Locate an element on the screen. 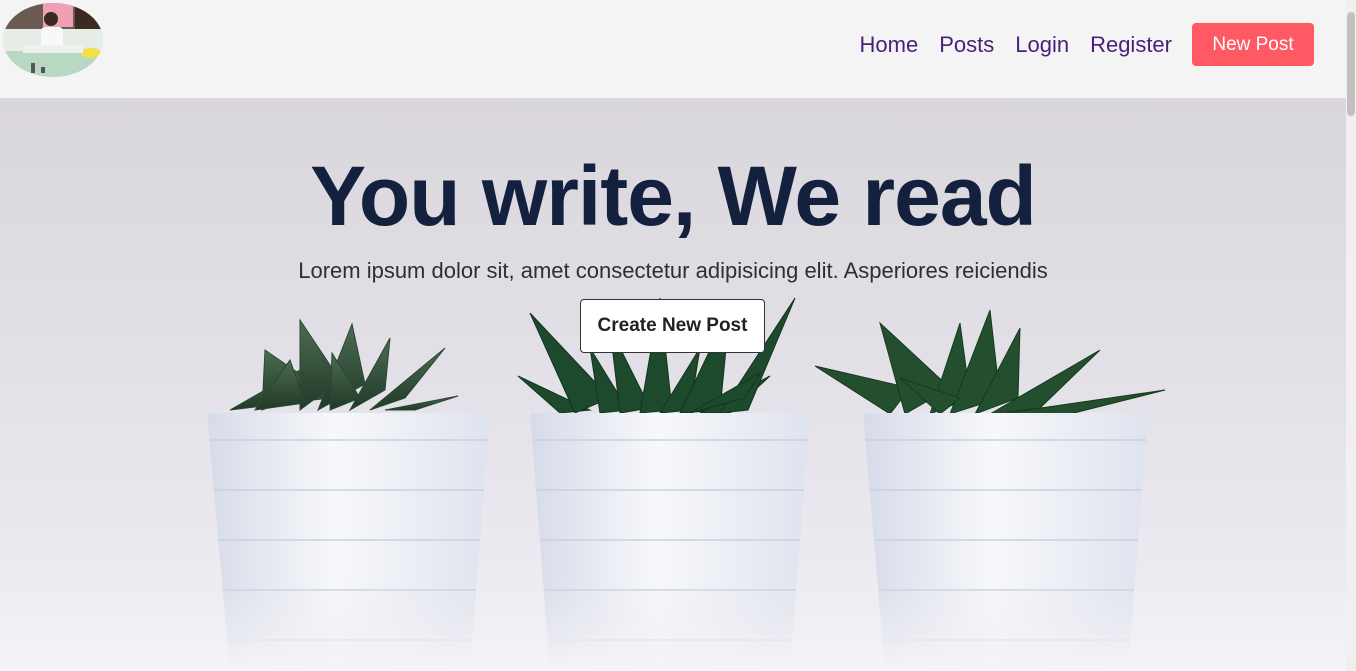  create-new-post-button: Create New Post is located at coordinates (672, 326).